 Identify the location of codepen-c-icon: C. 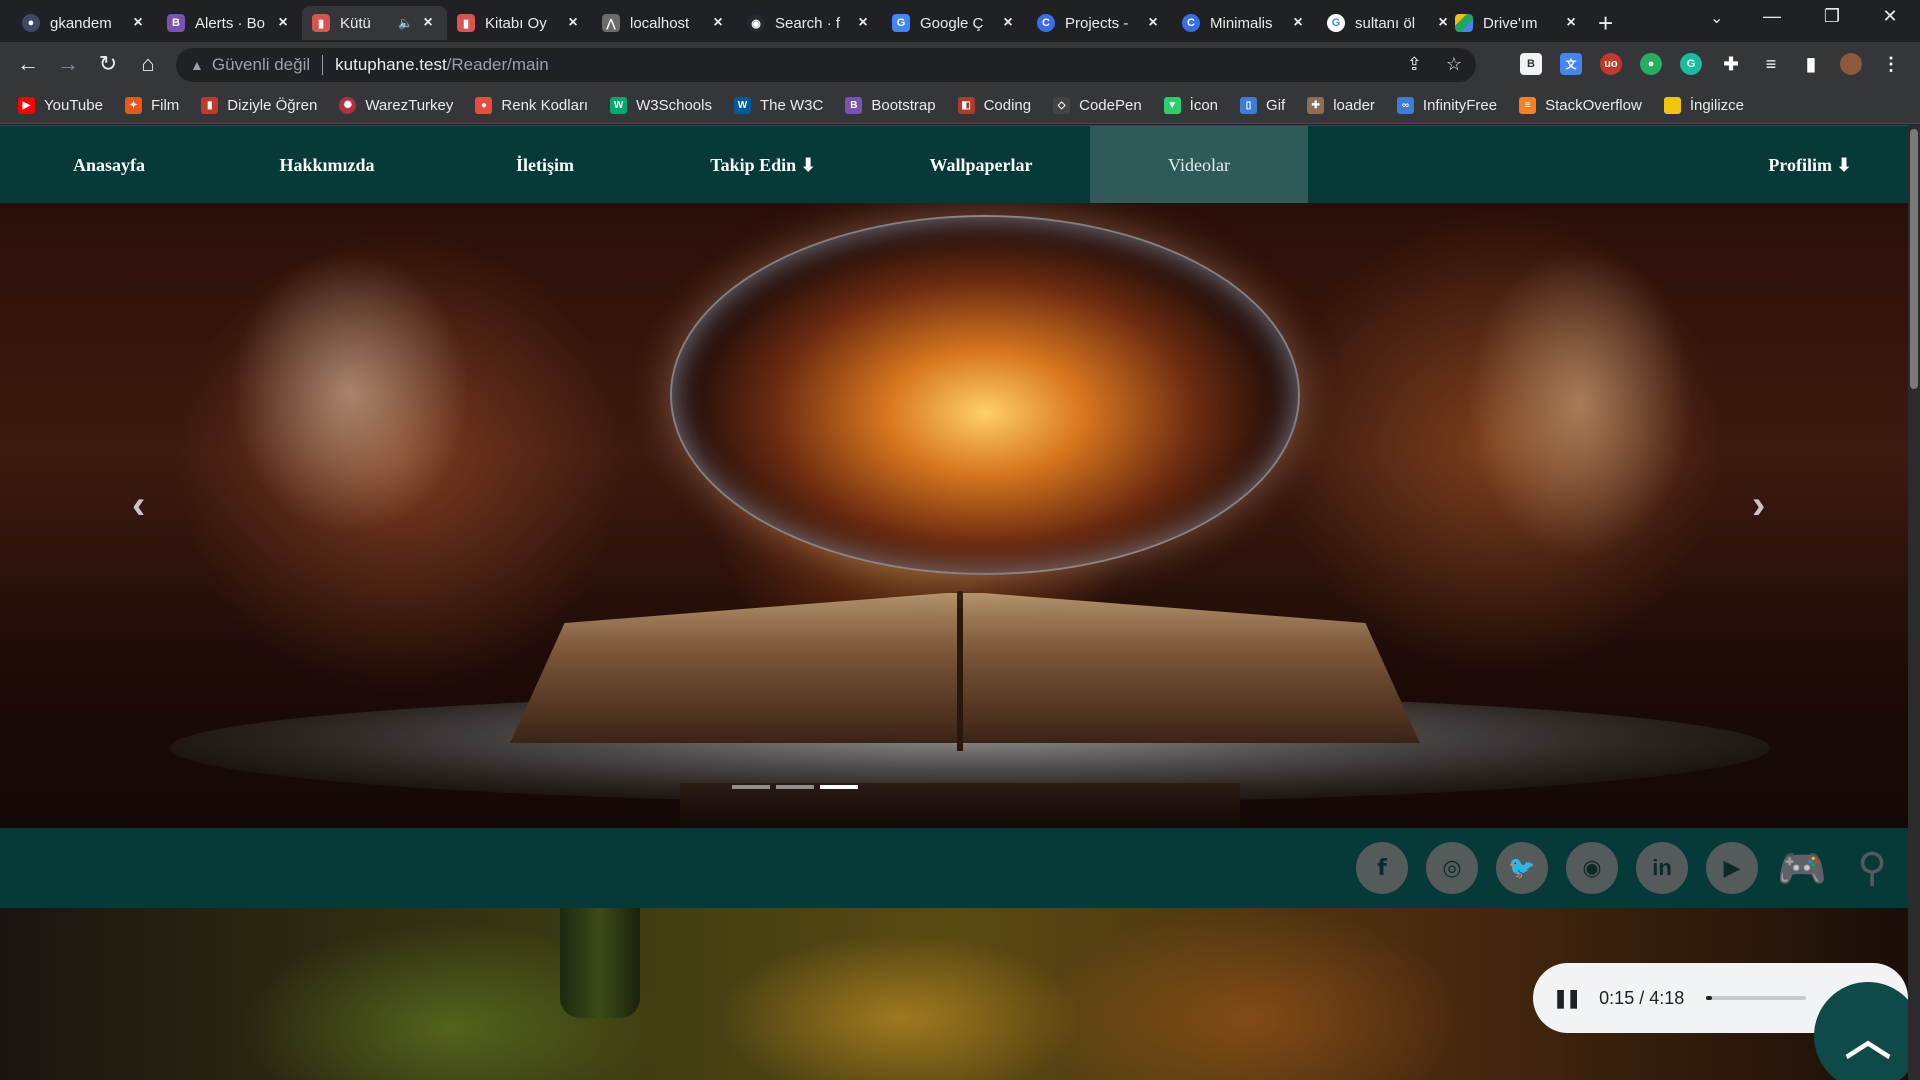
(1046, 23).